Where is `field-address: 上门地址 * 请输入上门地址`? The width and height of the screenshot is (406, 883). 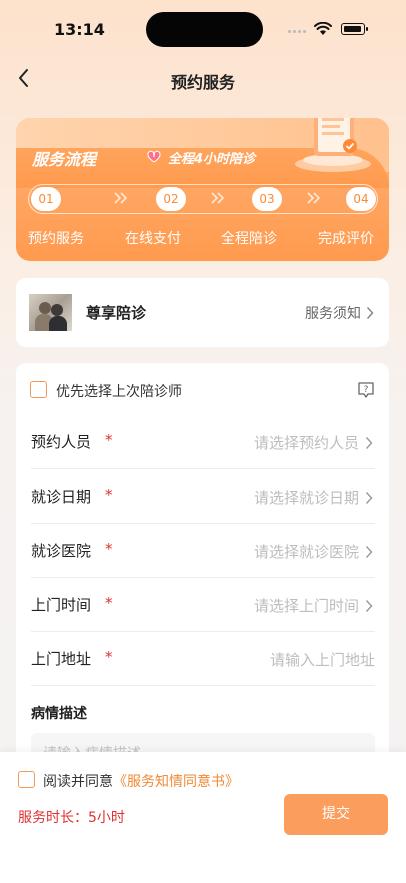
field-address: 上门地址 * 请输入上门地址 is located at coordinates (203, 659).